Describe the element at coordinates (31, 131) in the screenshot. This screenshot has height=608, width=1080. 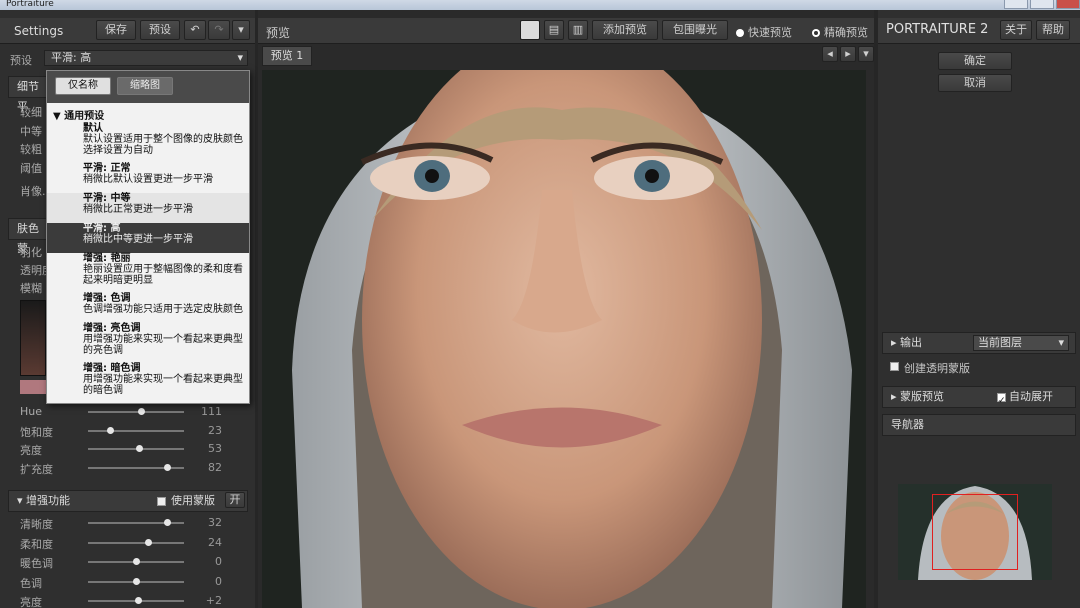
I see `detail-row-label: 中等` at that location.